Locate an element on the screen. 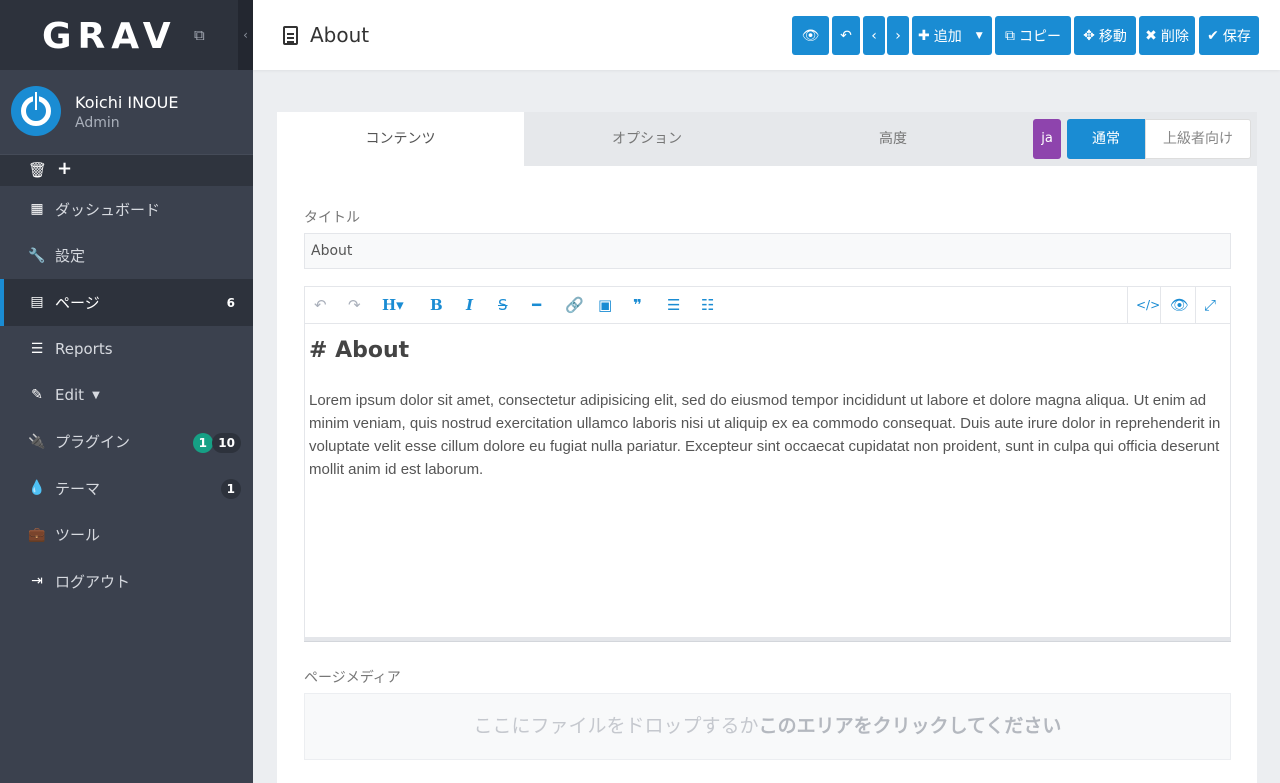 This screenshot has height=783, width=1280. move-button: ✥ 移動 is located at coordinates (1105, 35).